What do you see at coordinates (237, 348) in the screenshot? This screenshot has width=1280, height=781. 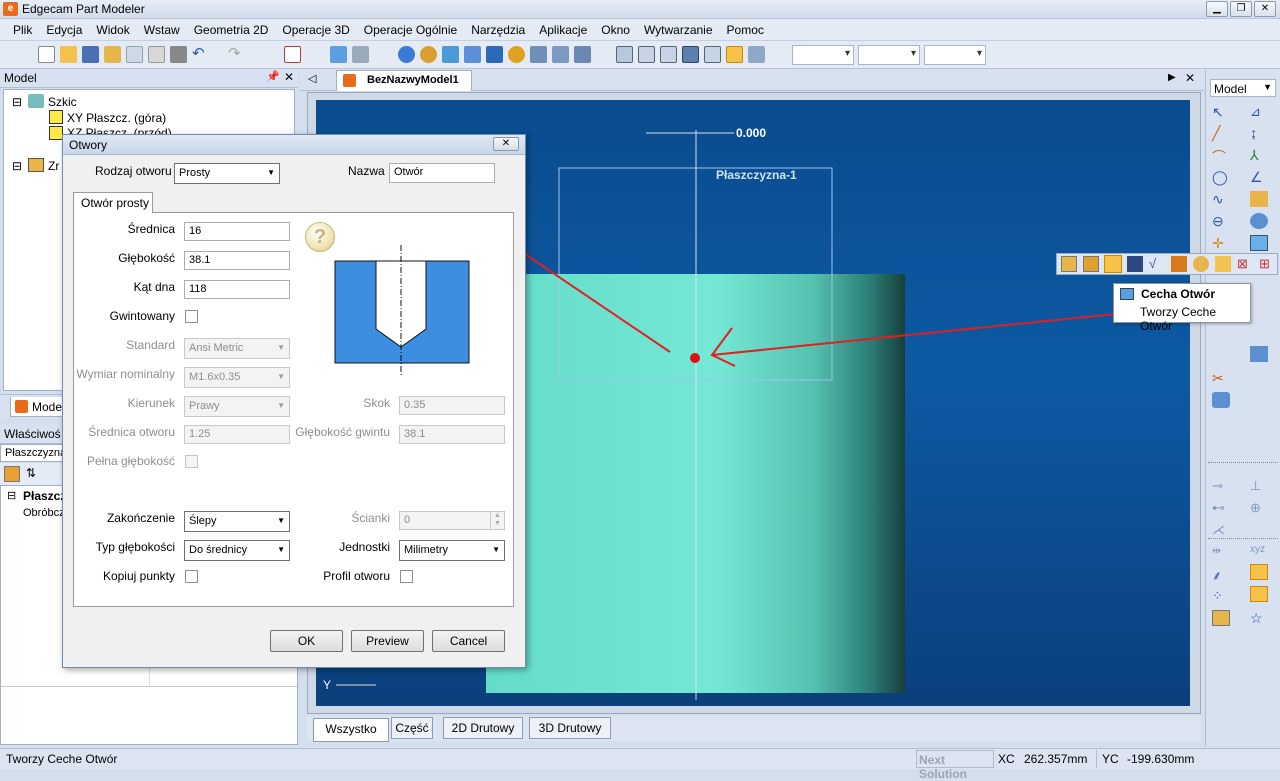 I see `standard-select: Ansi Metric` at bounding box center [237, 348].